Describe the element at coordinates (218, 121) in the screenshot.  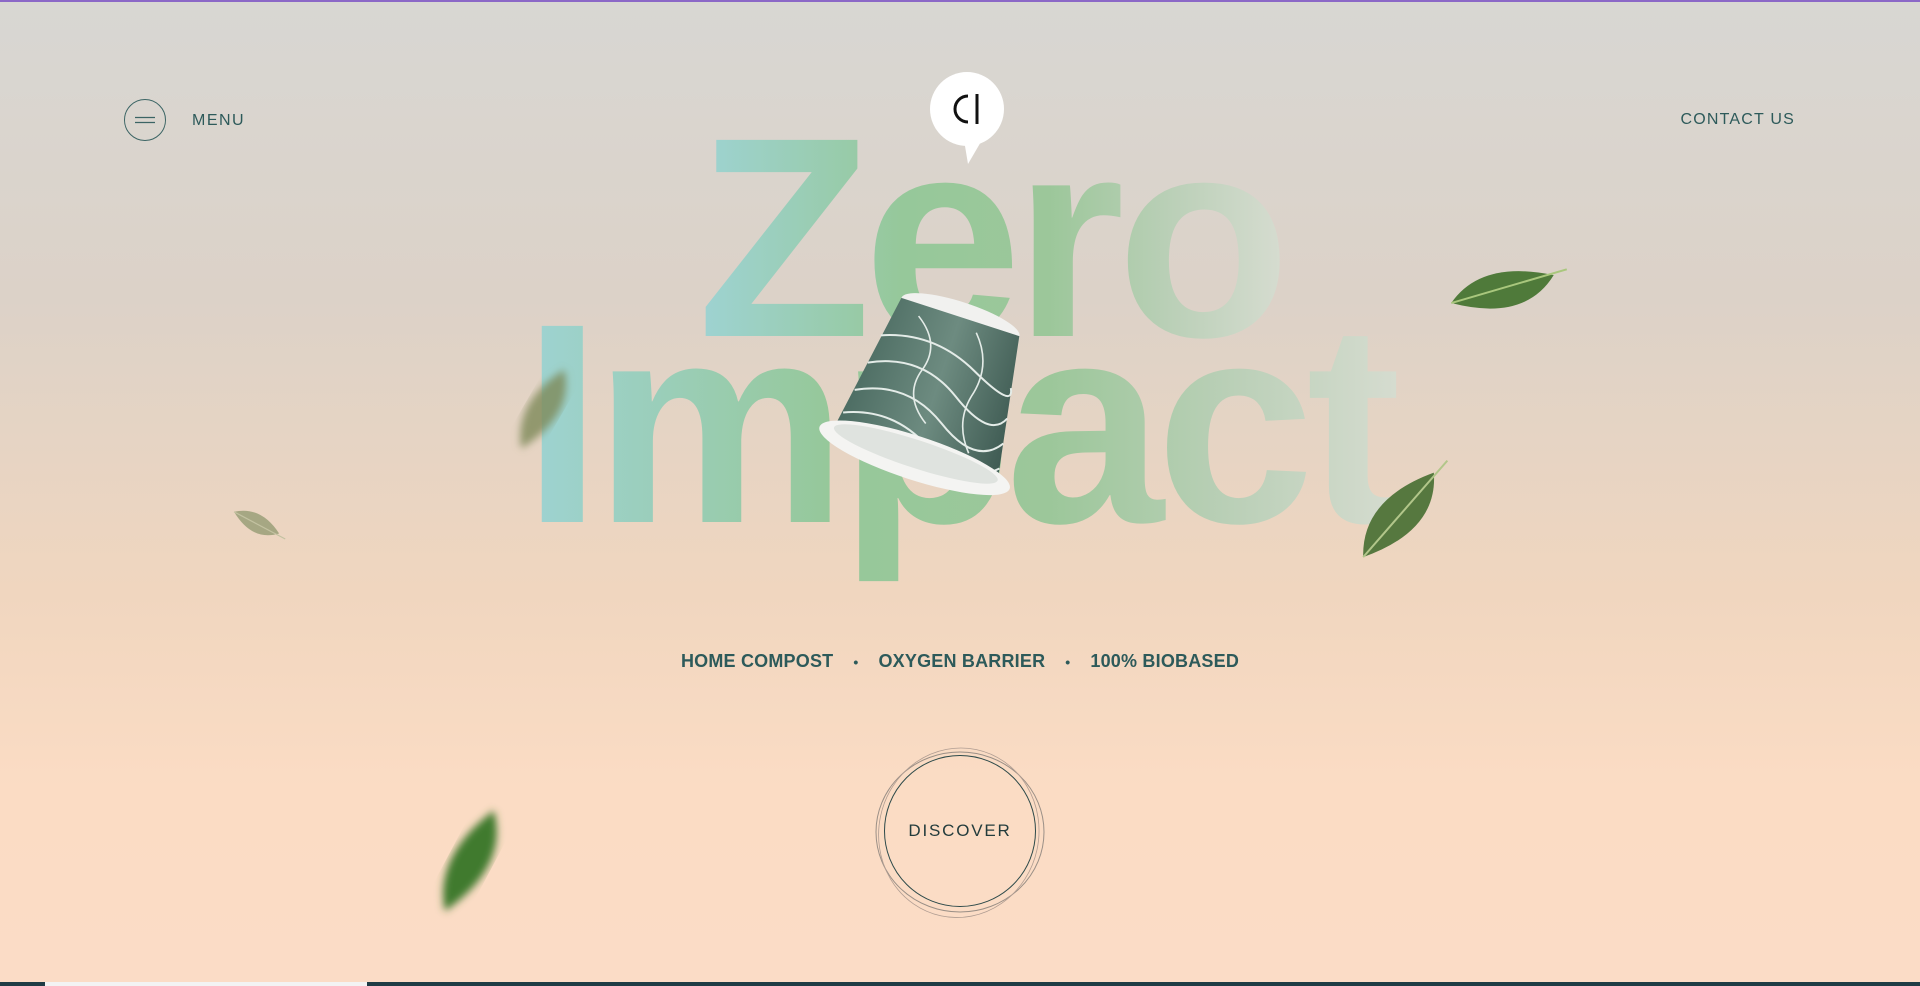
I see `menu-label: MENU` at that location.